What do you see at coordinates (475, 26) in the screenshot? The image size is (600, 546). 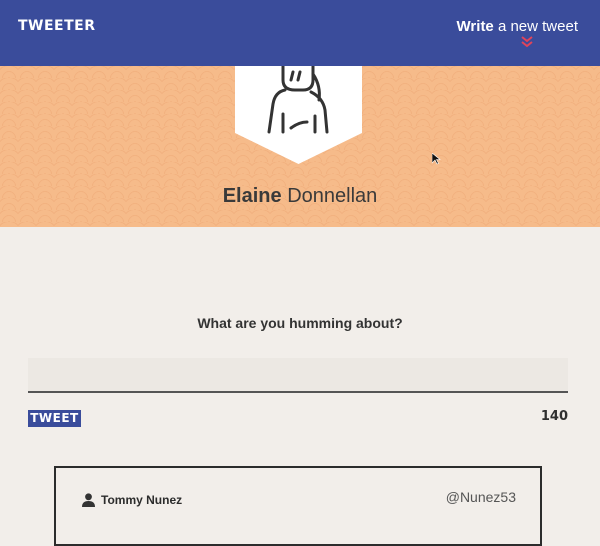 I see `write-tweet-bold: Write` at bounding box center [475, 26].